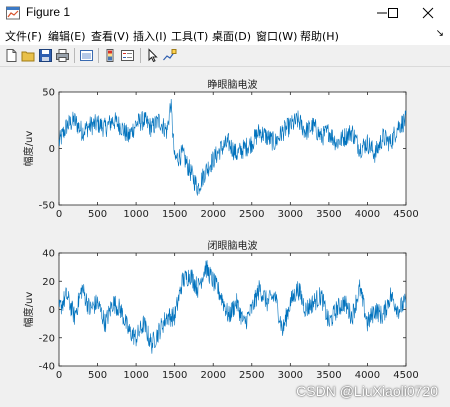 This screenshot has width=450, height=407. Describe the element at coordinates (231, 36) in the screenshot. I see `menu-desktop: 桌面(D)` at that location.